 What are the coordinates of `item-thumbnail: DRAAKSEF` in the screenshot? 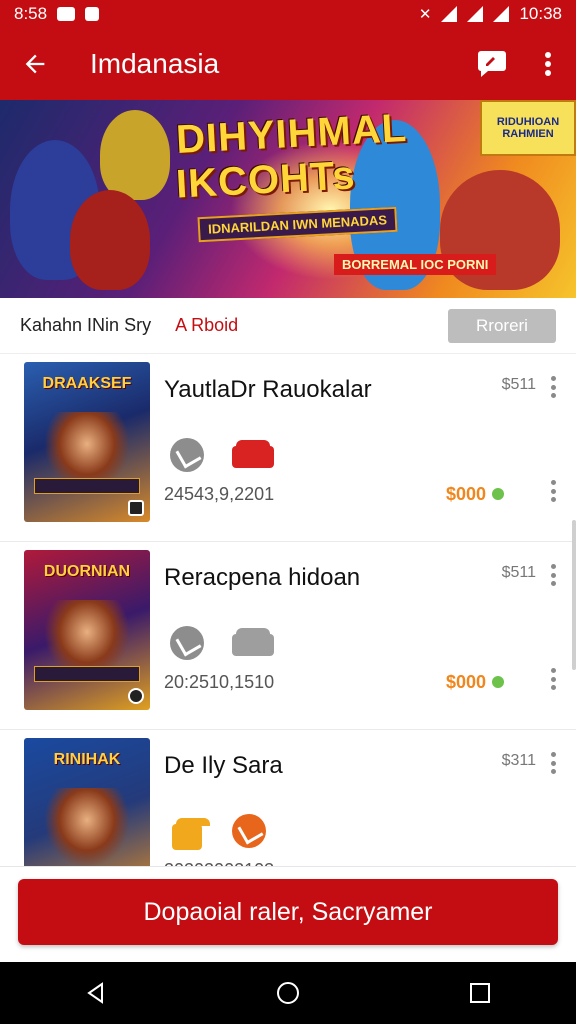 It's located at (87, 442).